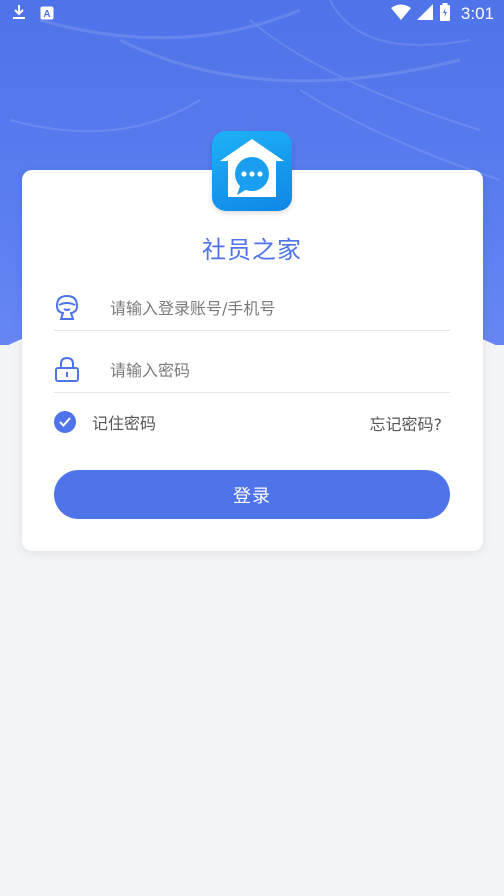  Describe the element at coordinates (19, 14) in the screenshot. I see `download-icon` at that location.